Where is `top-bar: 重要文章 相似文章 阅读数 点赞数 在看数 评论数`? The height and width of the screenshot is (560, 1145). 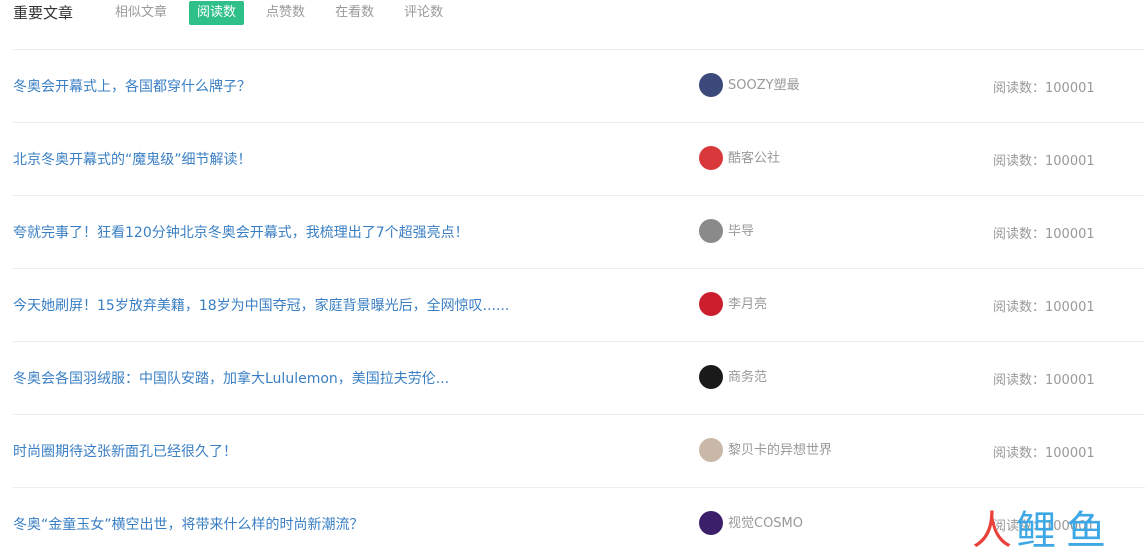 top-bar: 重要文章 相似文章 阅读数 点赞数 在看数 评论数 is located at coordinates (579, 13).